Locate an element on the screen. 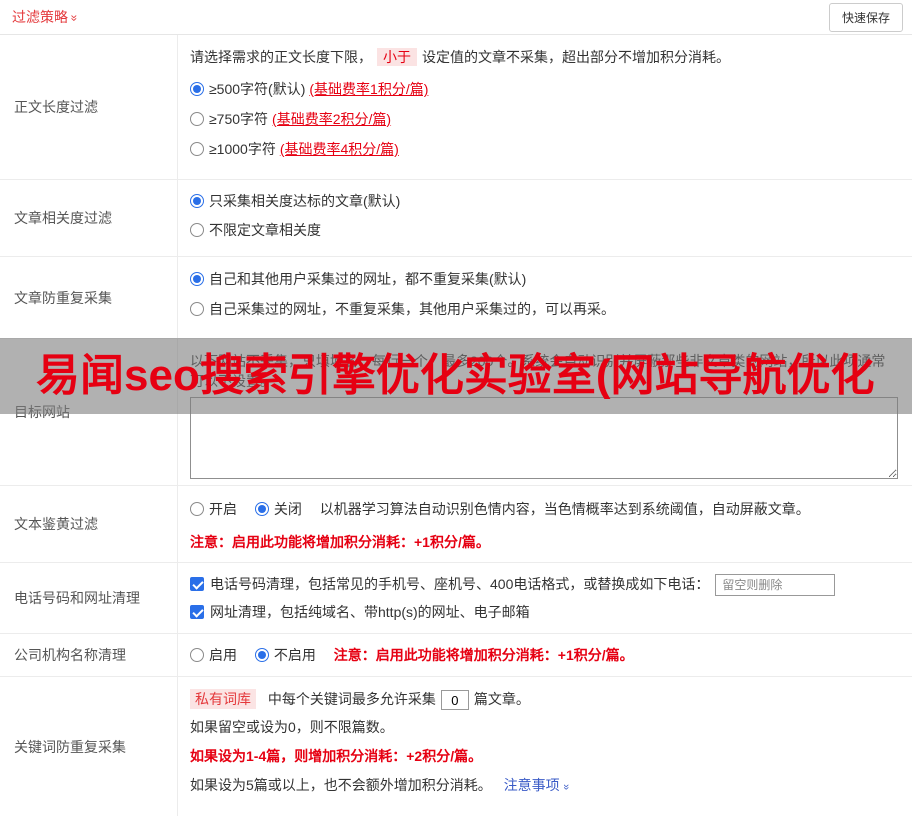  notes-link: 注意事项» is located at coordinates (538, 785).